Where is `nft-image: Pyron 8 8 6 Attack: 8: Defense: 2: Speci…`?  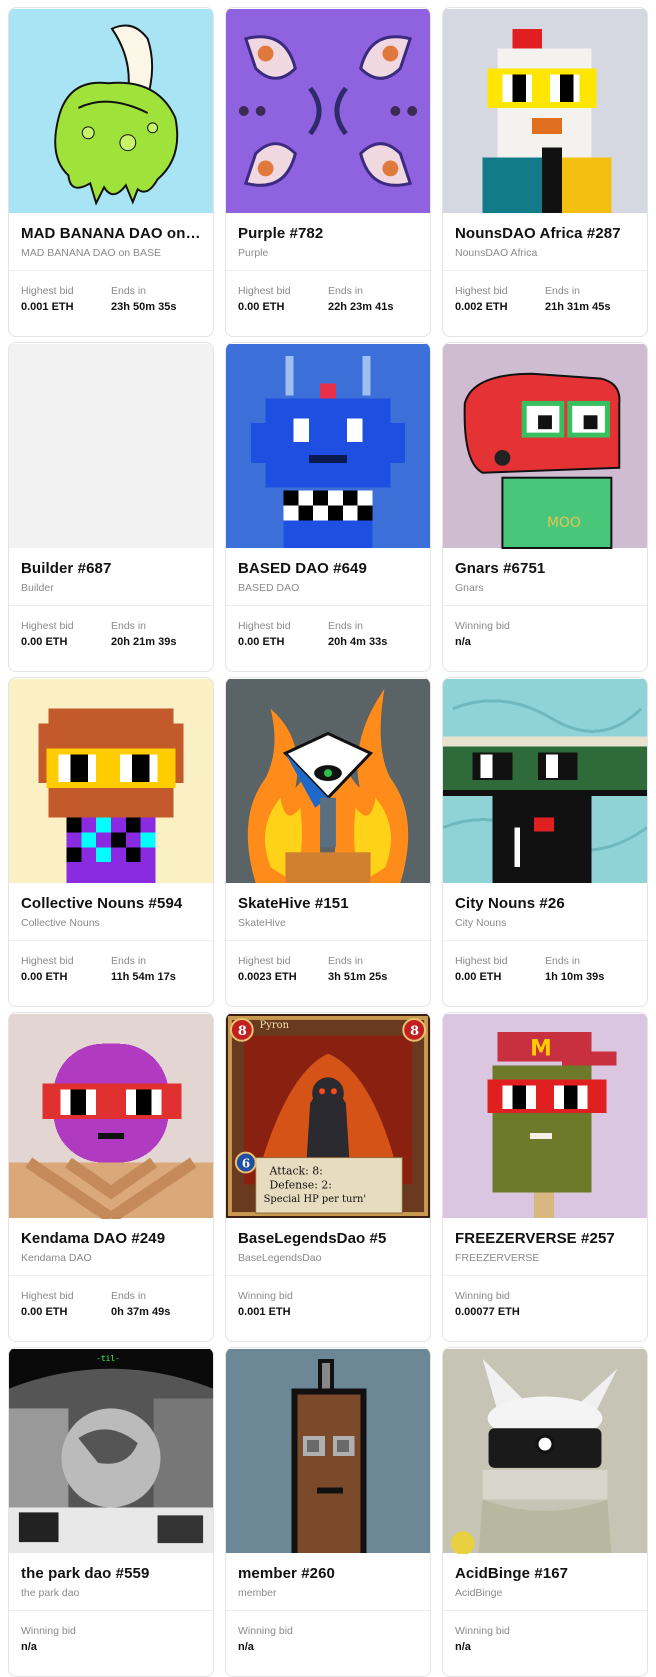 nft-image: Pyron 8 8 6 Attack: 8: Defense: 2: Speci… is located at coordinates (328, 1116).